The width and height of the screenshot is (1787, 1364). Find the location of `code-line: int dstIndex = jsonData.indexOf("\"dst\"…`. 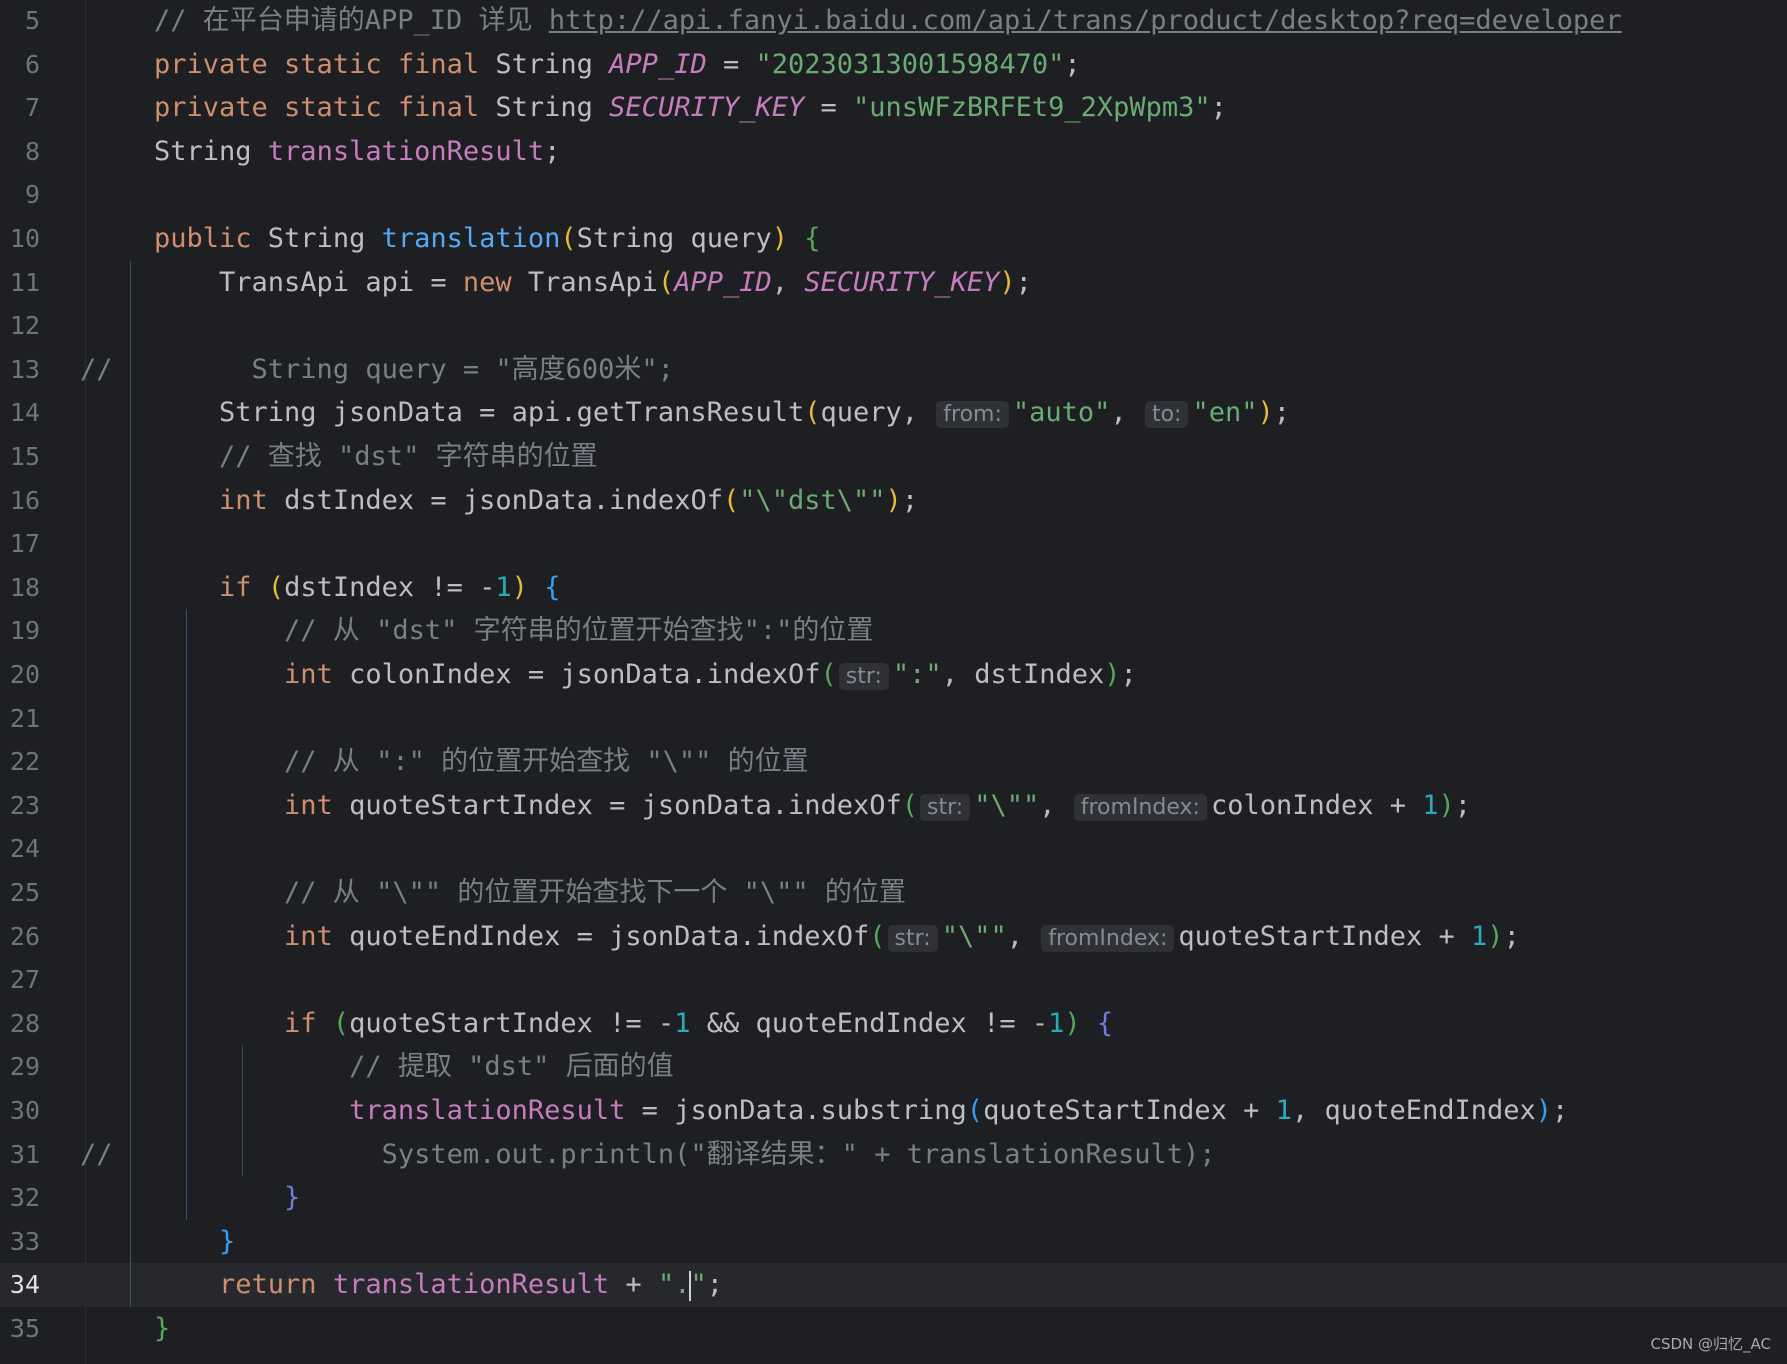

code-line: int dstIndex = jsonData.indexOf("\"dst\"… is located at coordinates (936, 501).